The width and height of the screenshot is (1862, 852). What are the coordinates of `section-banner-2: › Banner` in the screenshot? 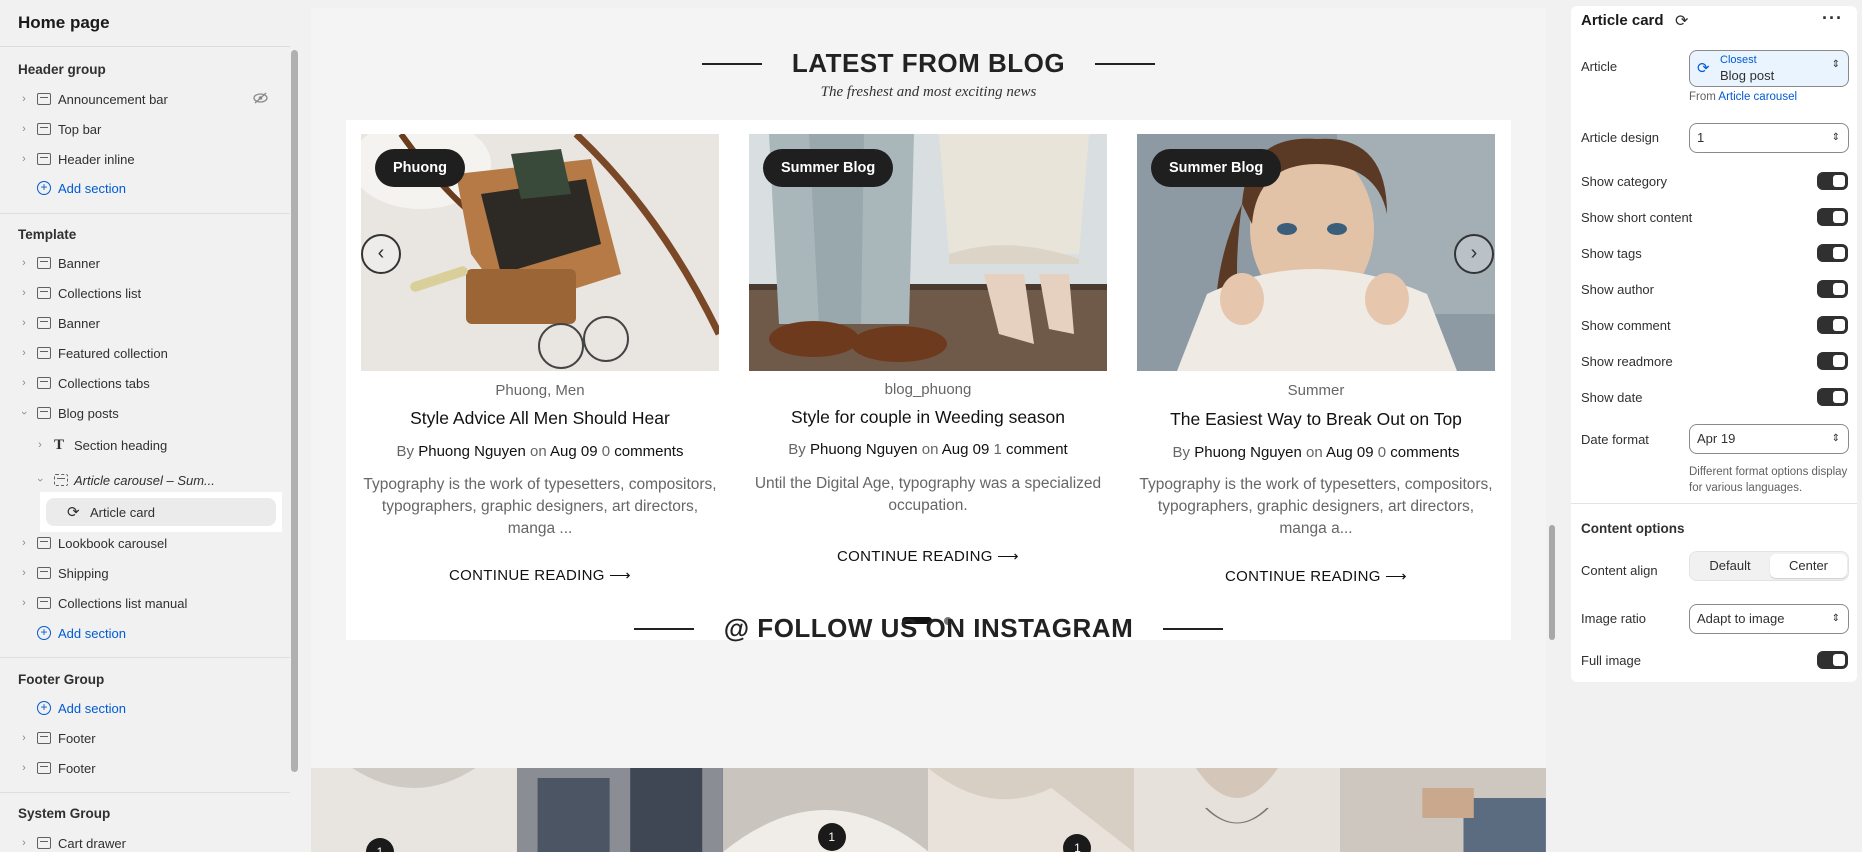 It's located at (145, 323).